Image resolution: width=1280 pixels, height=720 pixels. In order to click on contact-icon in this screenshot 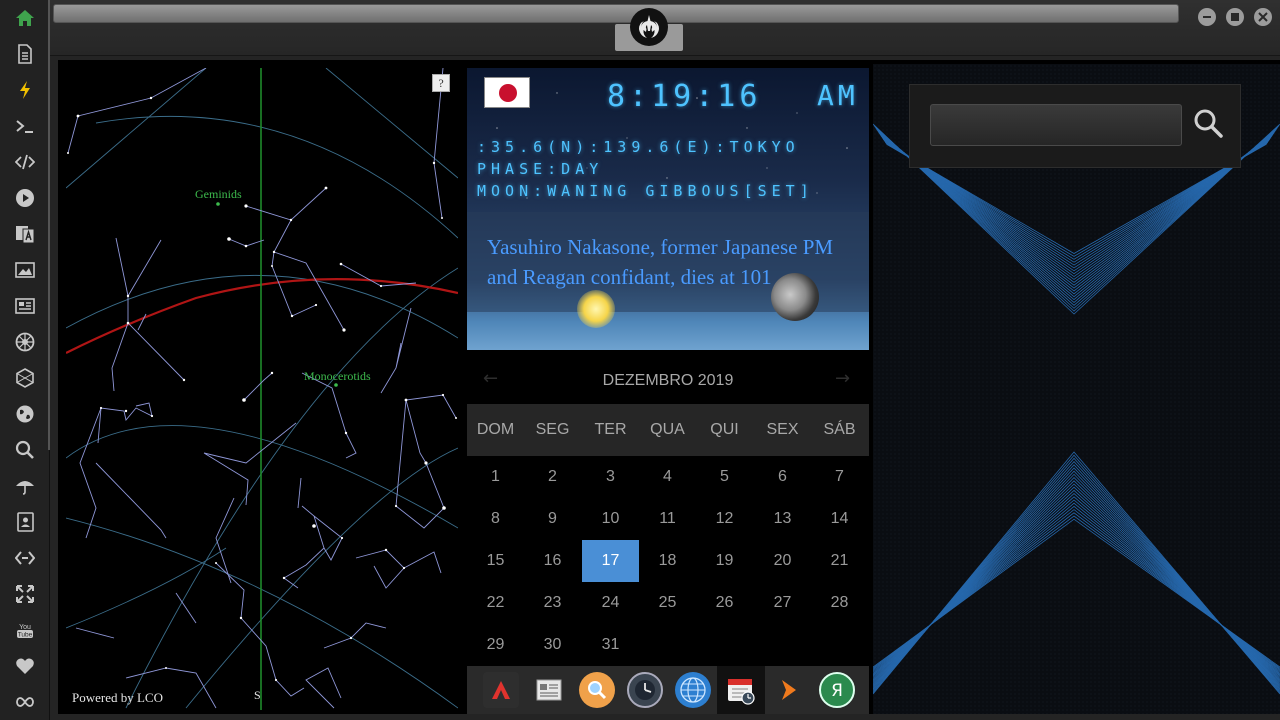, I will do `click(25, 522)`.